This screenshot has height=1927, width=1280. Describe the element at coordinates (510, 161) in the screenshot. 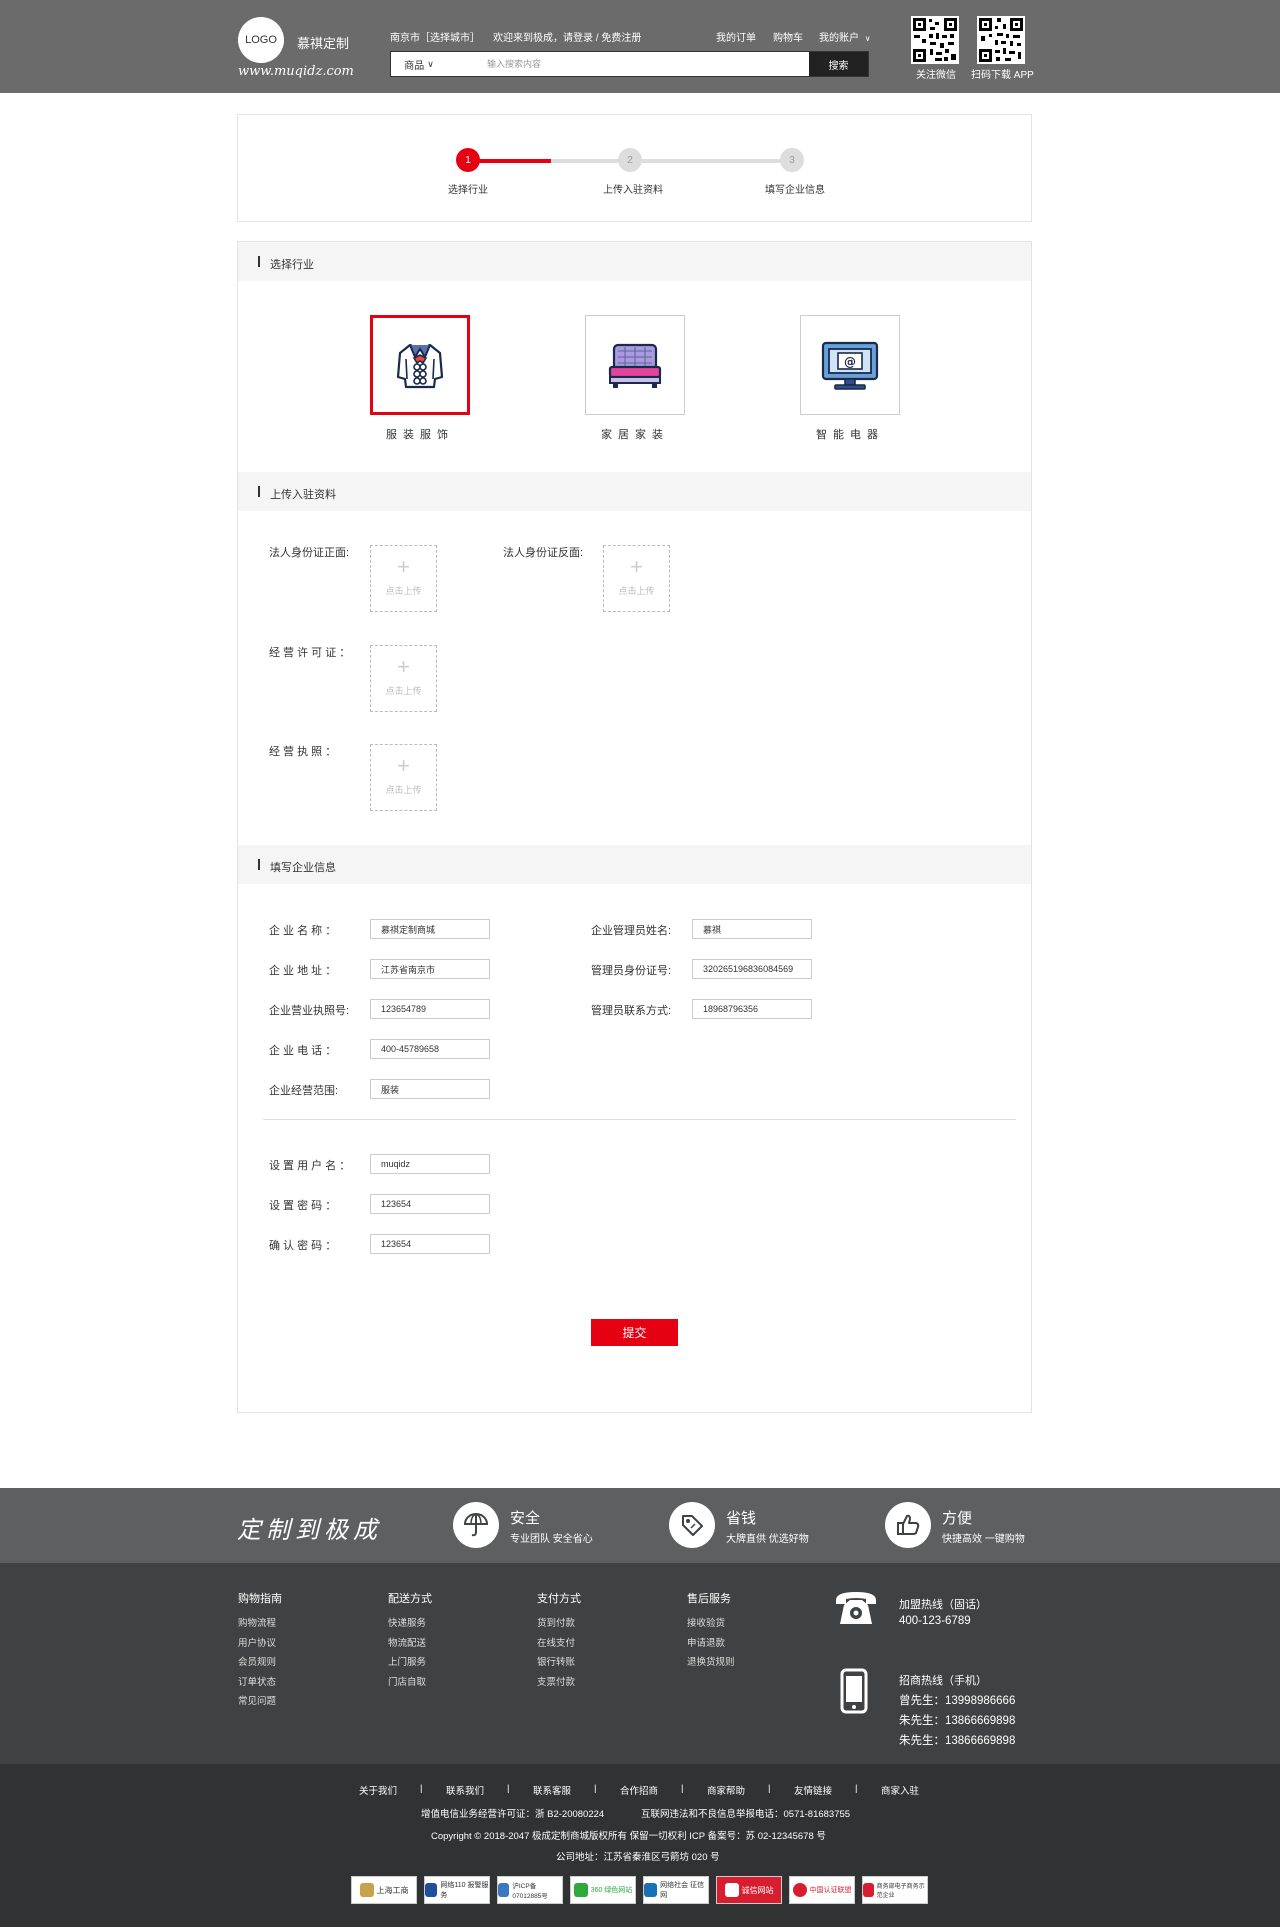

I see `progress-fill` at that location.